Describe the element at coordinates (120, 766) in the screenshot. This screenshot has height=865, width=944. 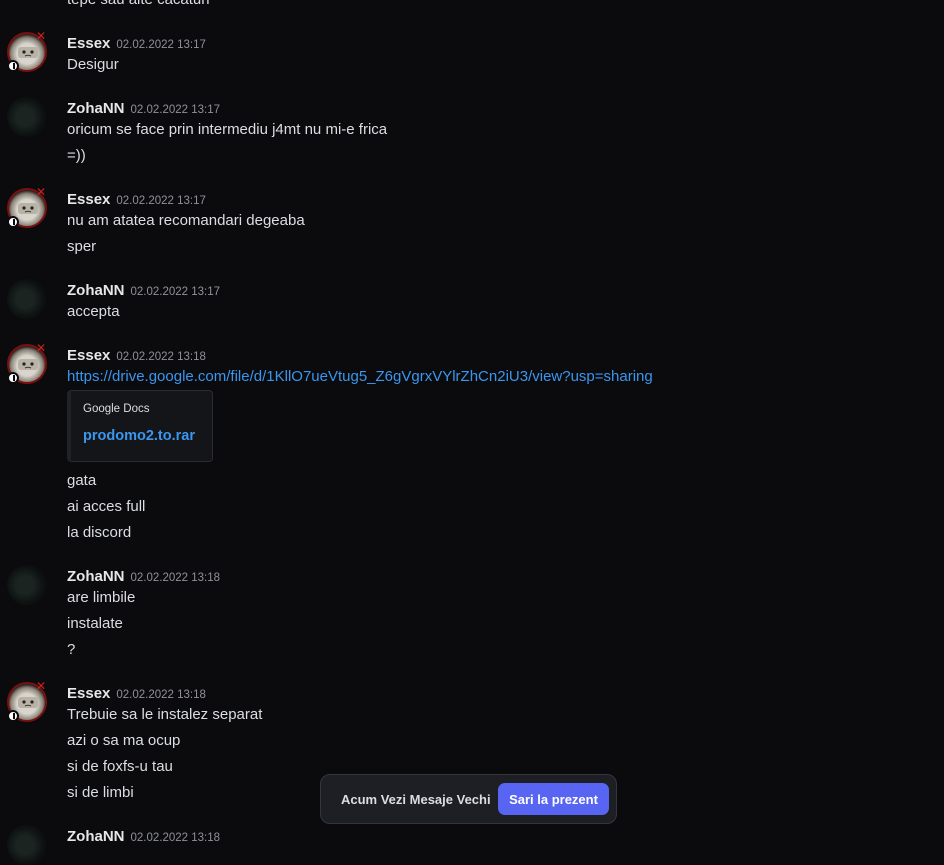
I see `message-text: si de foxfs-u tau` at that location.